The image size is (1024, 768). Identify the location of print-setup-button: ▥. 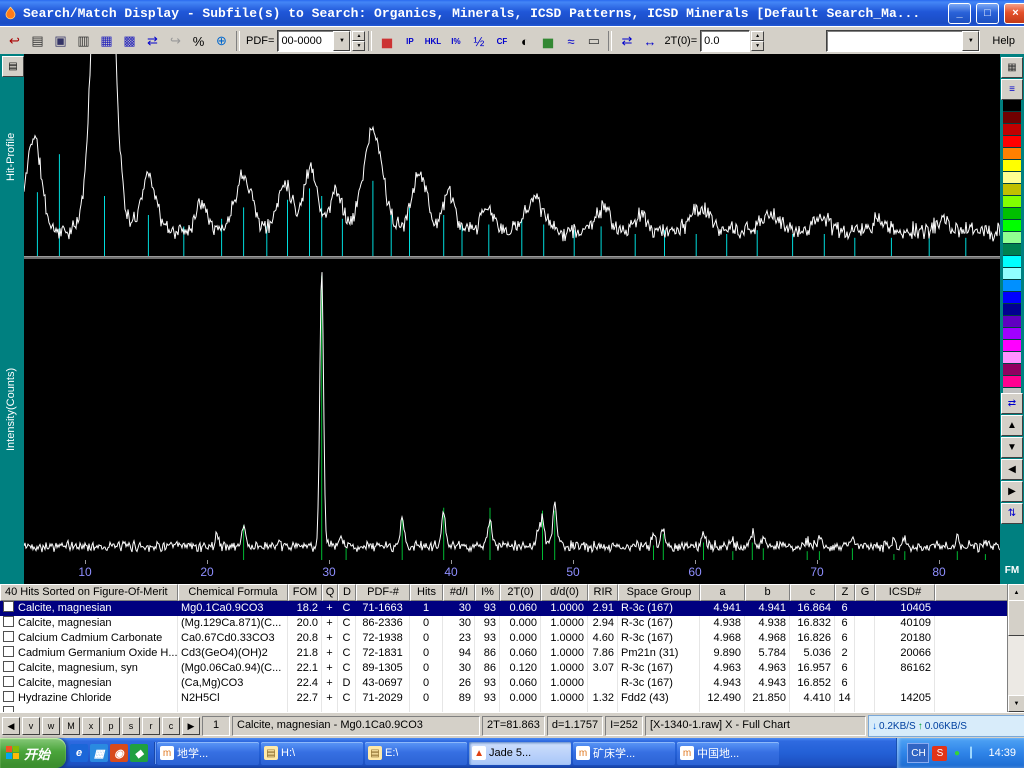
(83, 41).